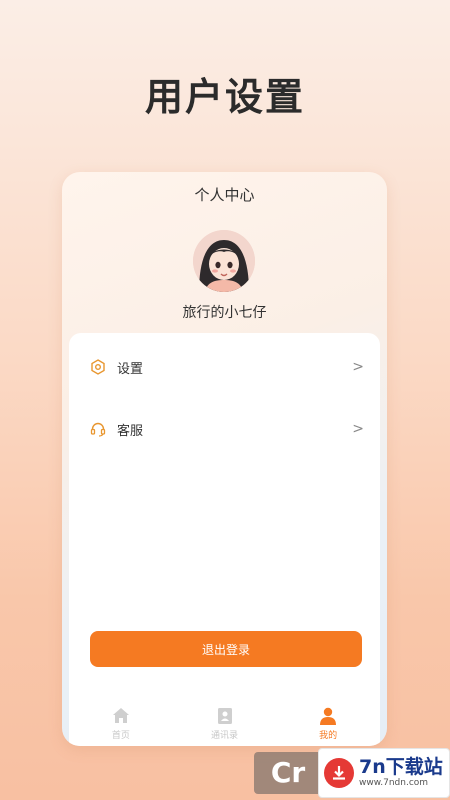  Describe the element at coordinates (226, 649) in the screenshot. I see `logout-button: 退出登录` at that location.